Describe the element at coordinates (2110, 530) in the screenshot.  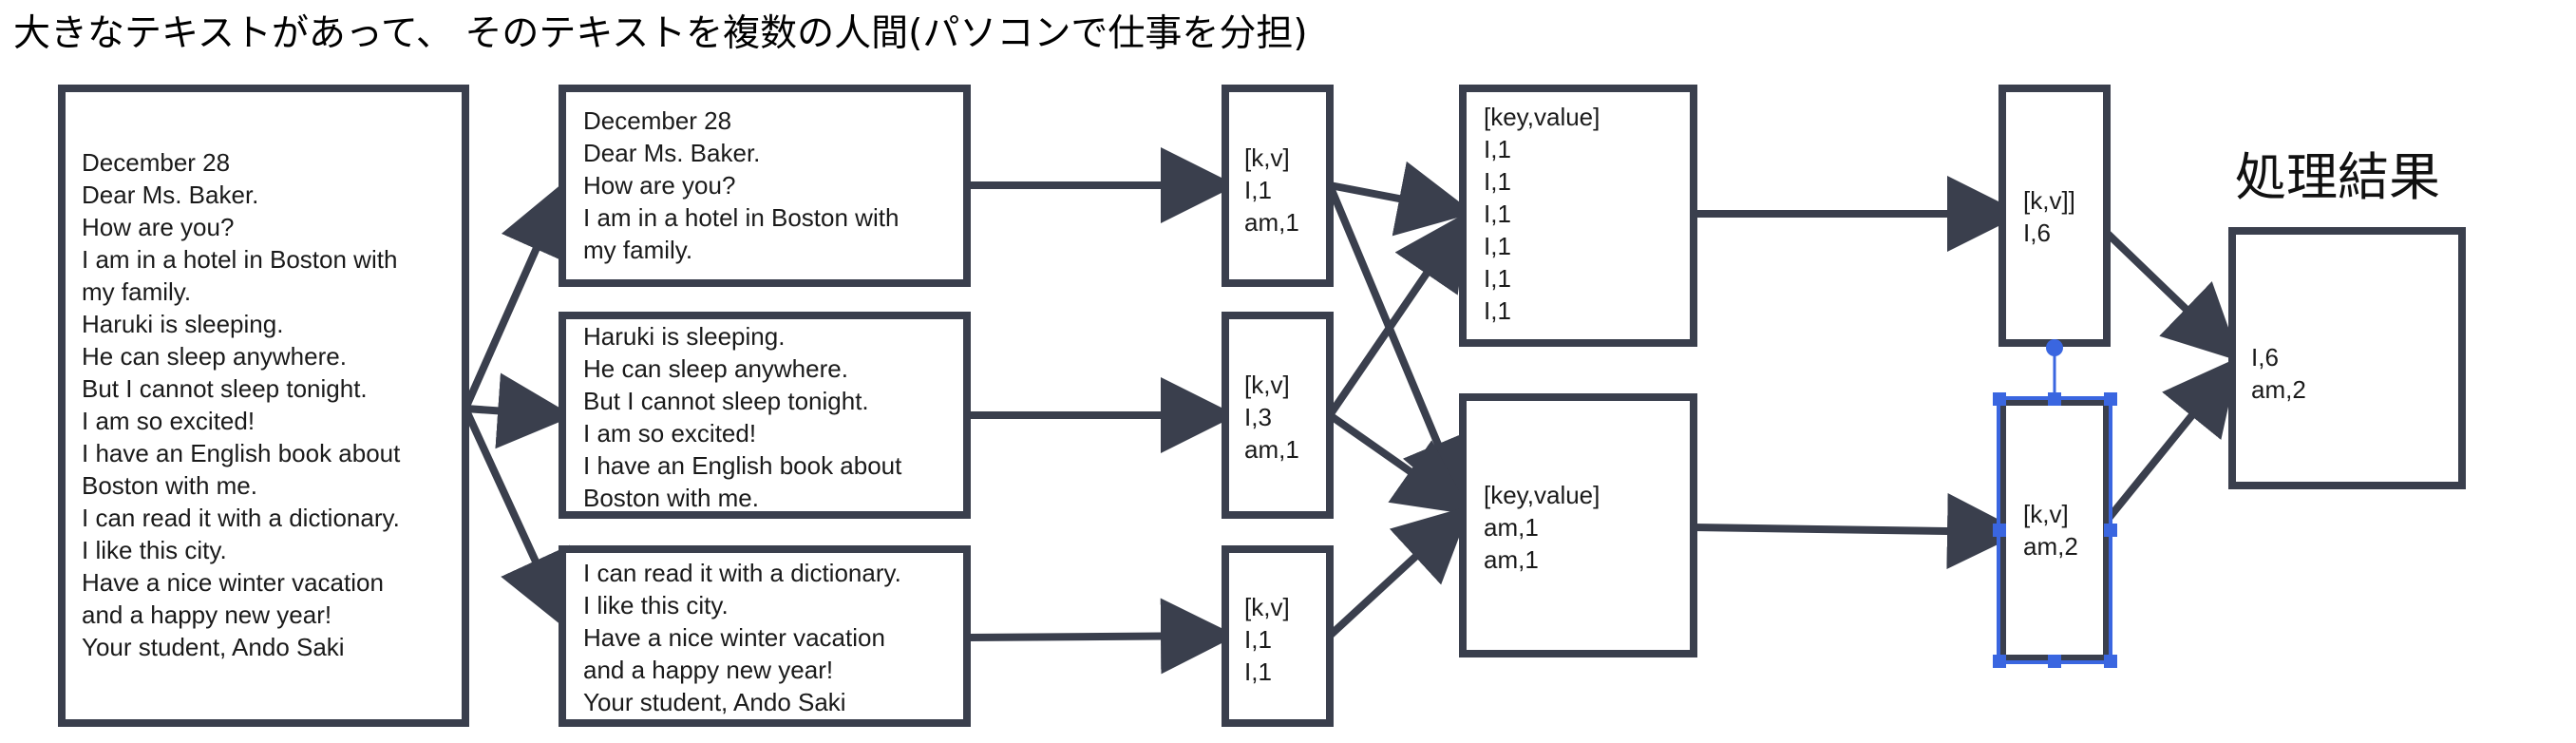
I see `resize-handle-e` at that location.